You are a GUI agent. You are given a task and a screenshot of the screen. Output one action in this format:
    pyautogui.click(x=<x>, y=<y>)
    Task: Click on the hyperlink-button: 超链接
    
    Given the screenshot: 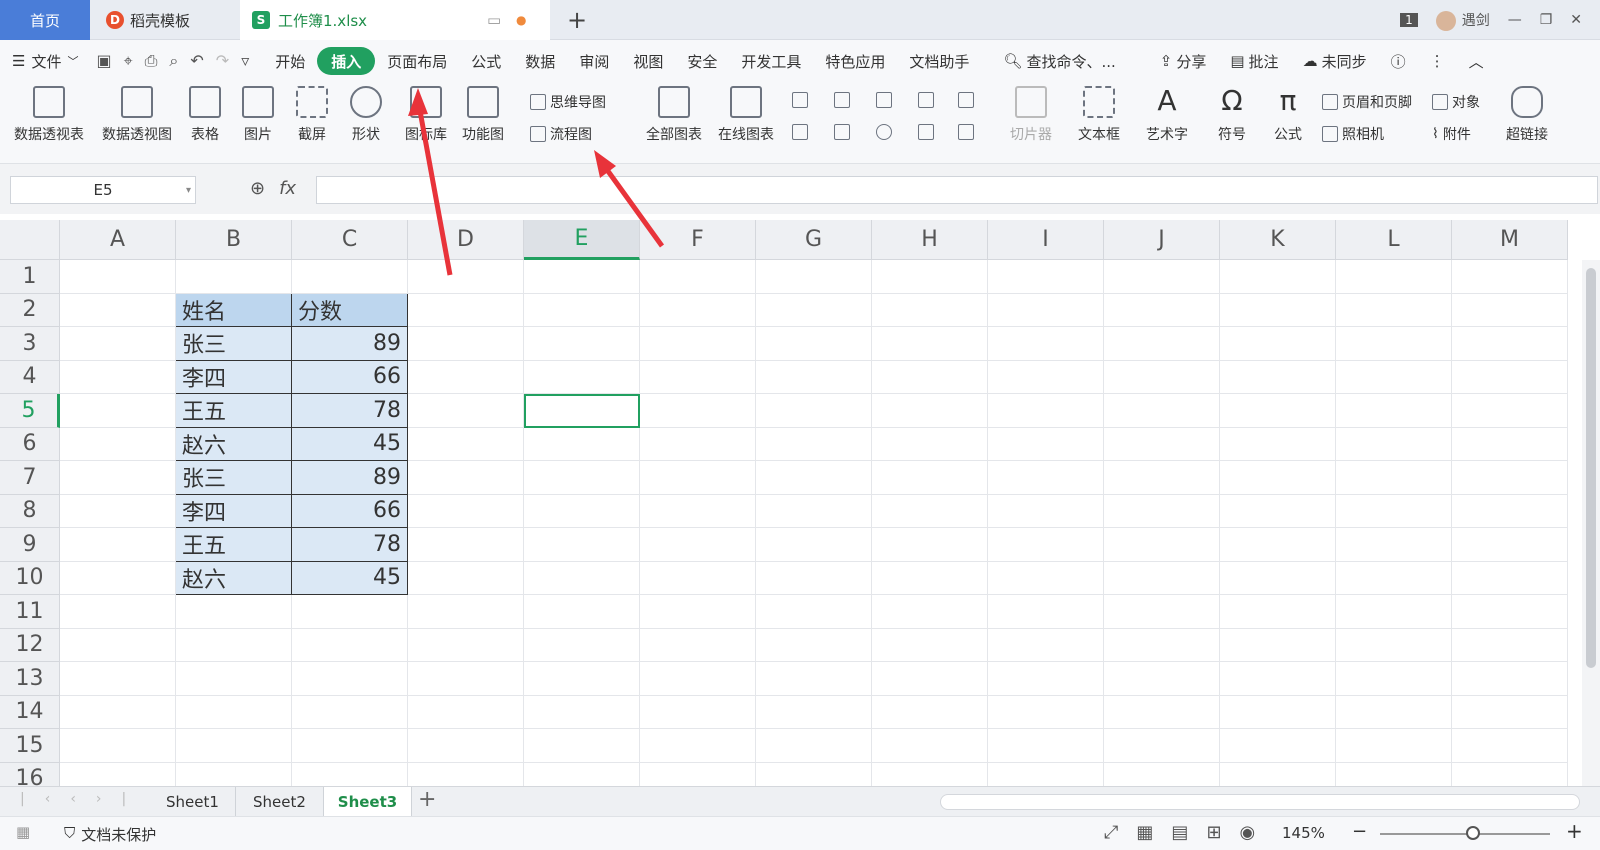 What is the action you would take?
    pyautogui.click(x=1527, y=115)
    